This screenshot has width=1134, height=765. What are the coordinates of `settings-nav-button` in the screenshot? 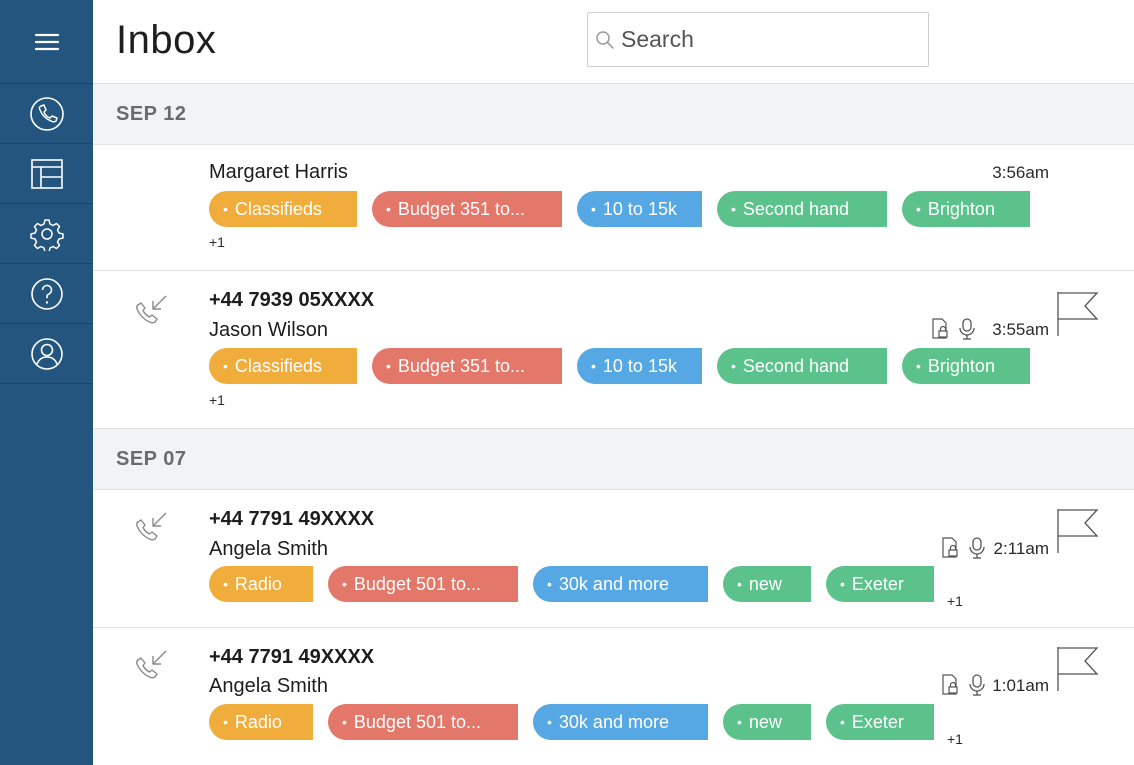 It's located at (46, 234).